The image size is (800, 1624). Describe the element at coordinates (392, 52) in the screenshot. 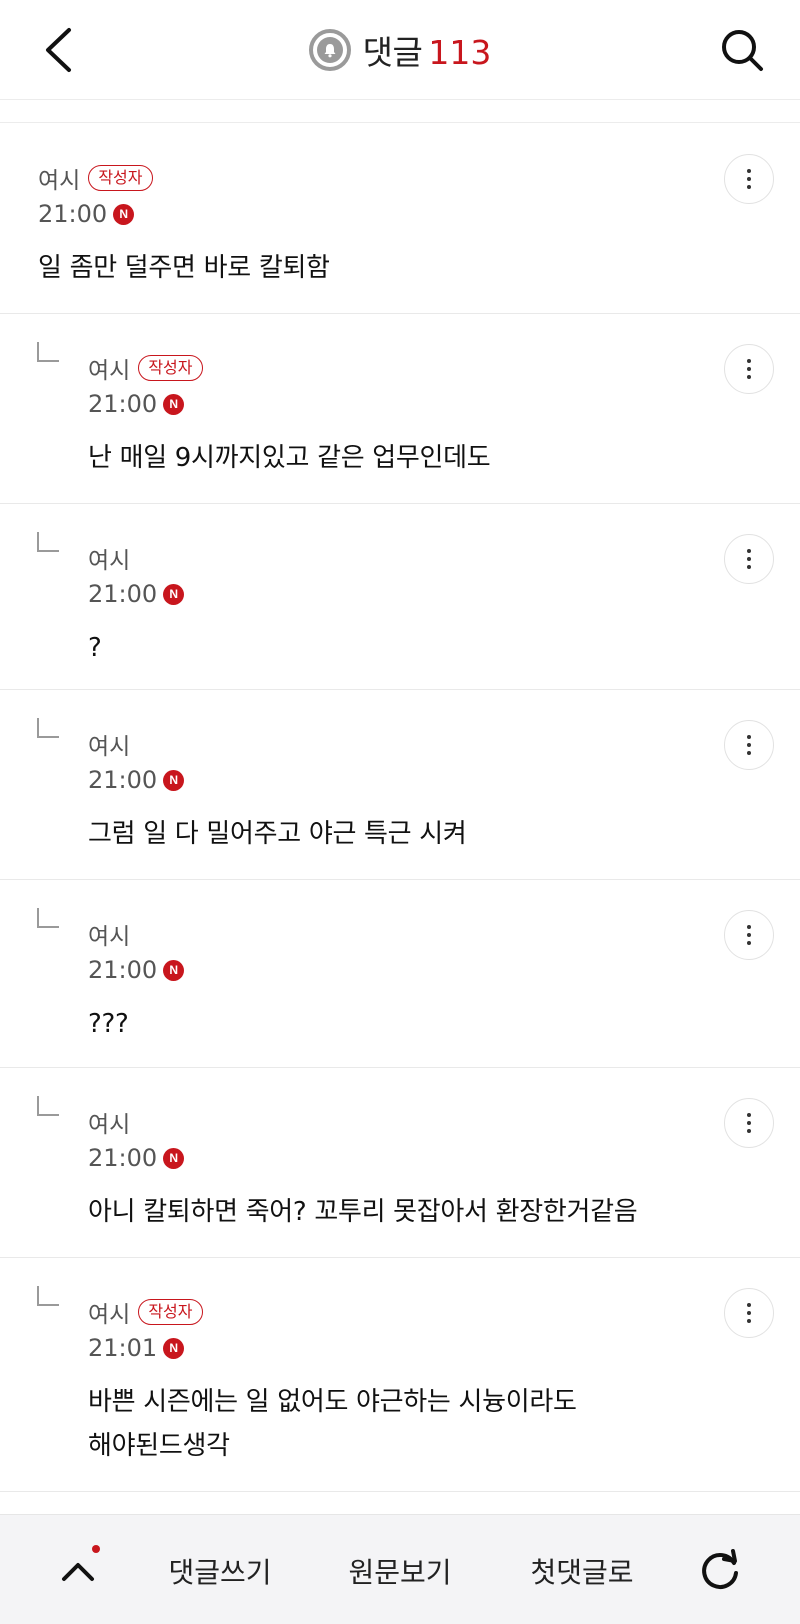

I see `title-label: 댓글` at that location.